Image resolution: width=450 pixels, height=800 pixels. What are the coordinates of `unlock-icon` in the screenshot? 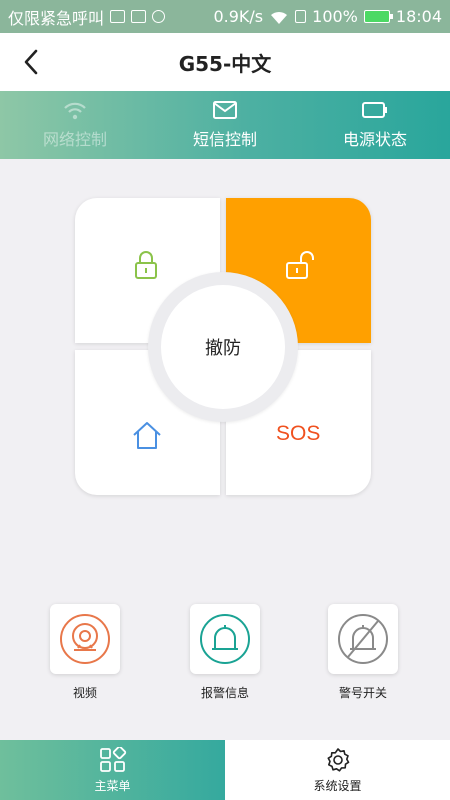 It's located at (300, 265).